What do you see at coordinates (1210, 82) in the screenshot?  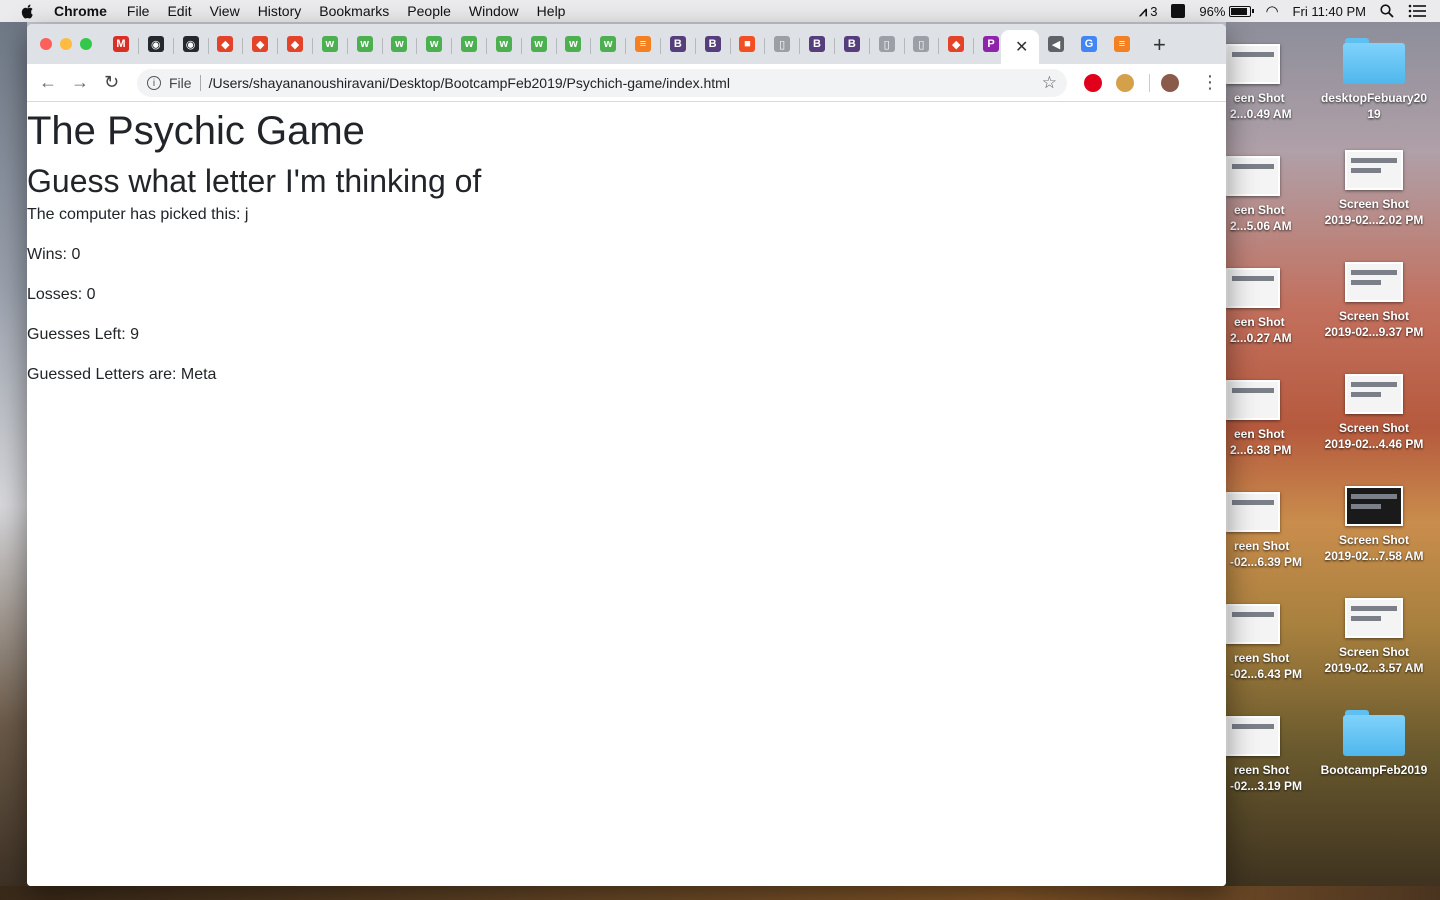 I see `chrome-menu-icon: ⋮` at bounding box center [1210, 82].